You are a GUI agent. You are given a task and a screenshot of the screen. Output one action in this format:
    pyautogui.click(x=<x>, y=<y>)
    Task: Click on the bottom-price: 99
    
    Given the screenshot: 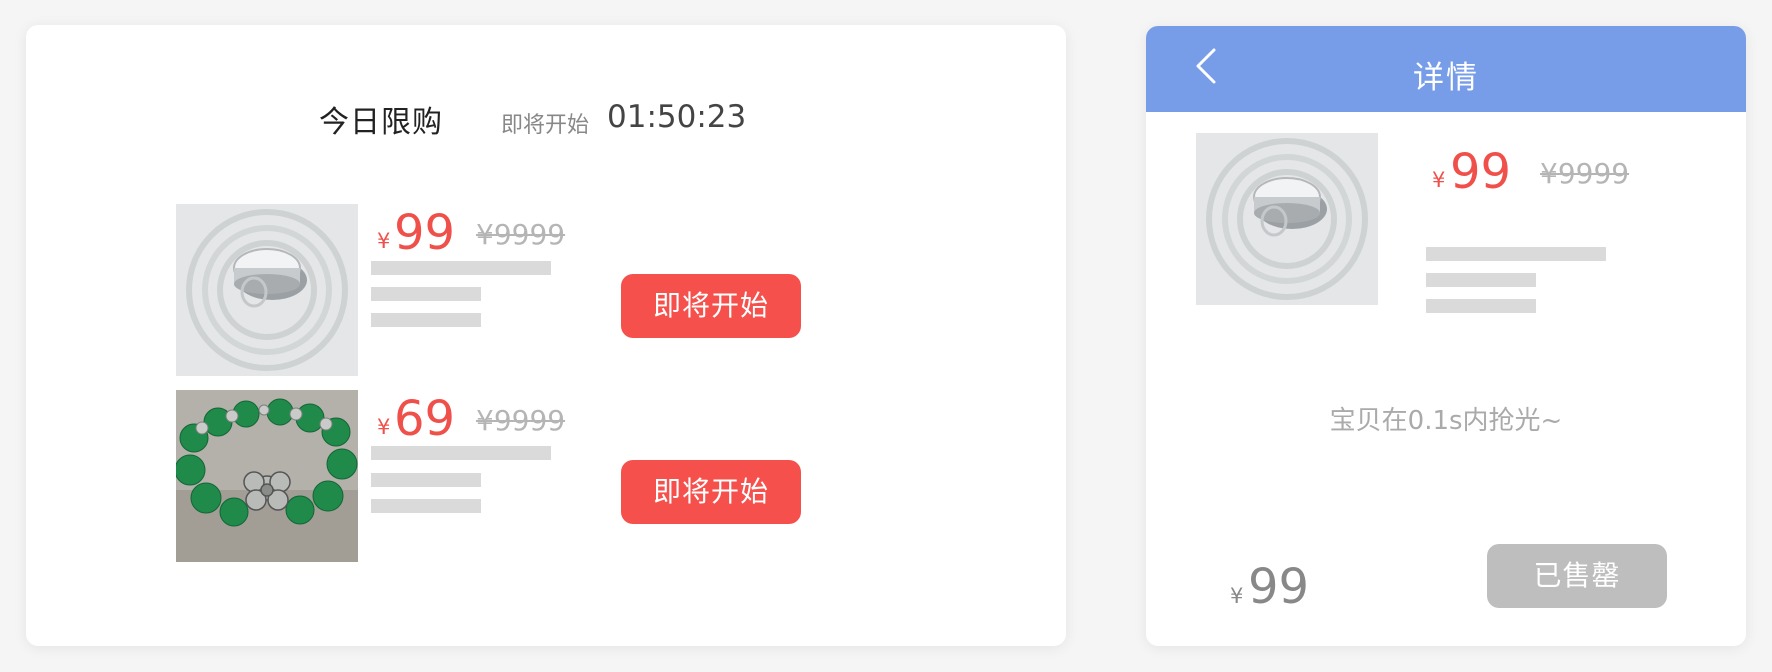 What is the action you would take?
    pyautogui.click(x=1279, y=587)
    